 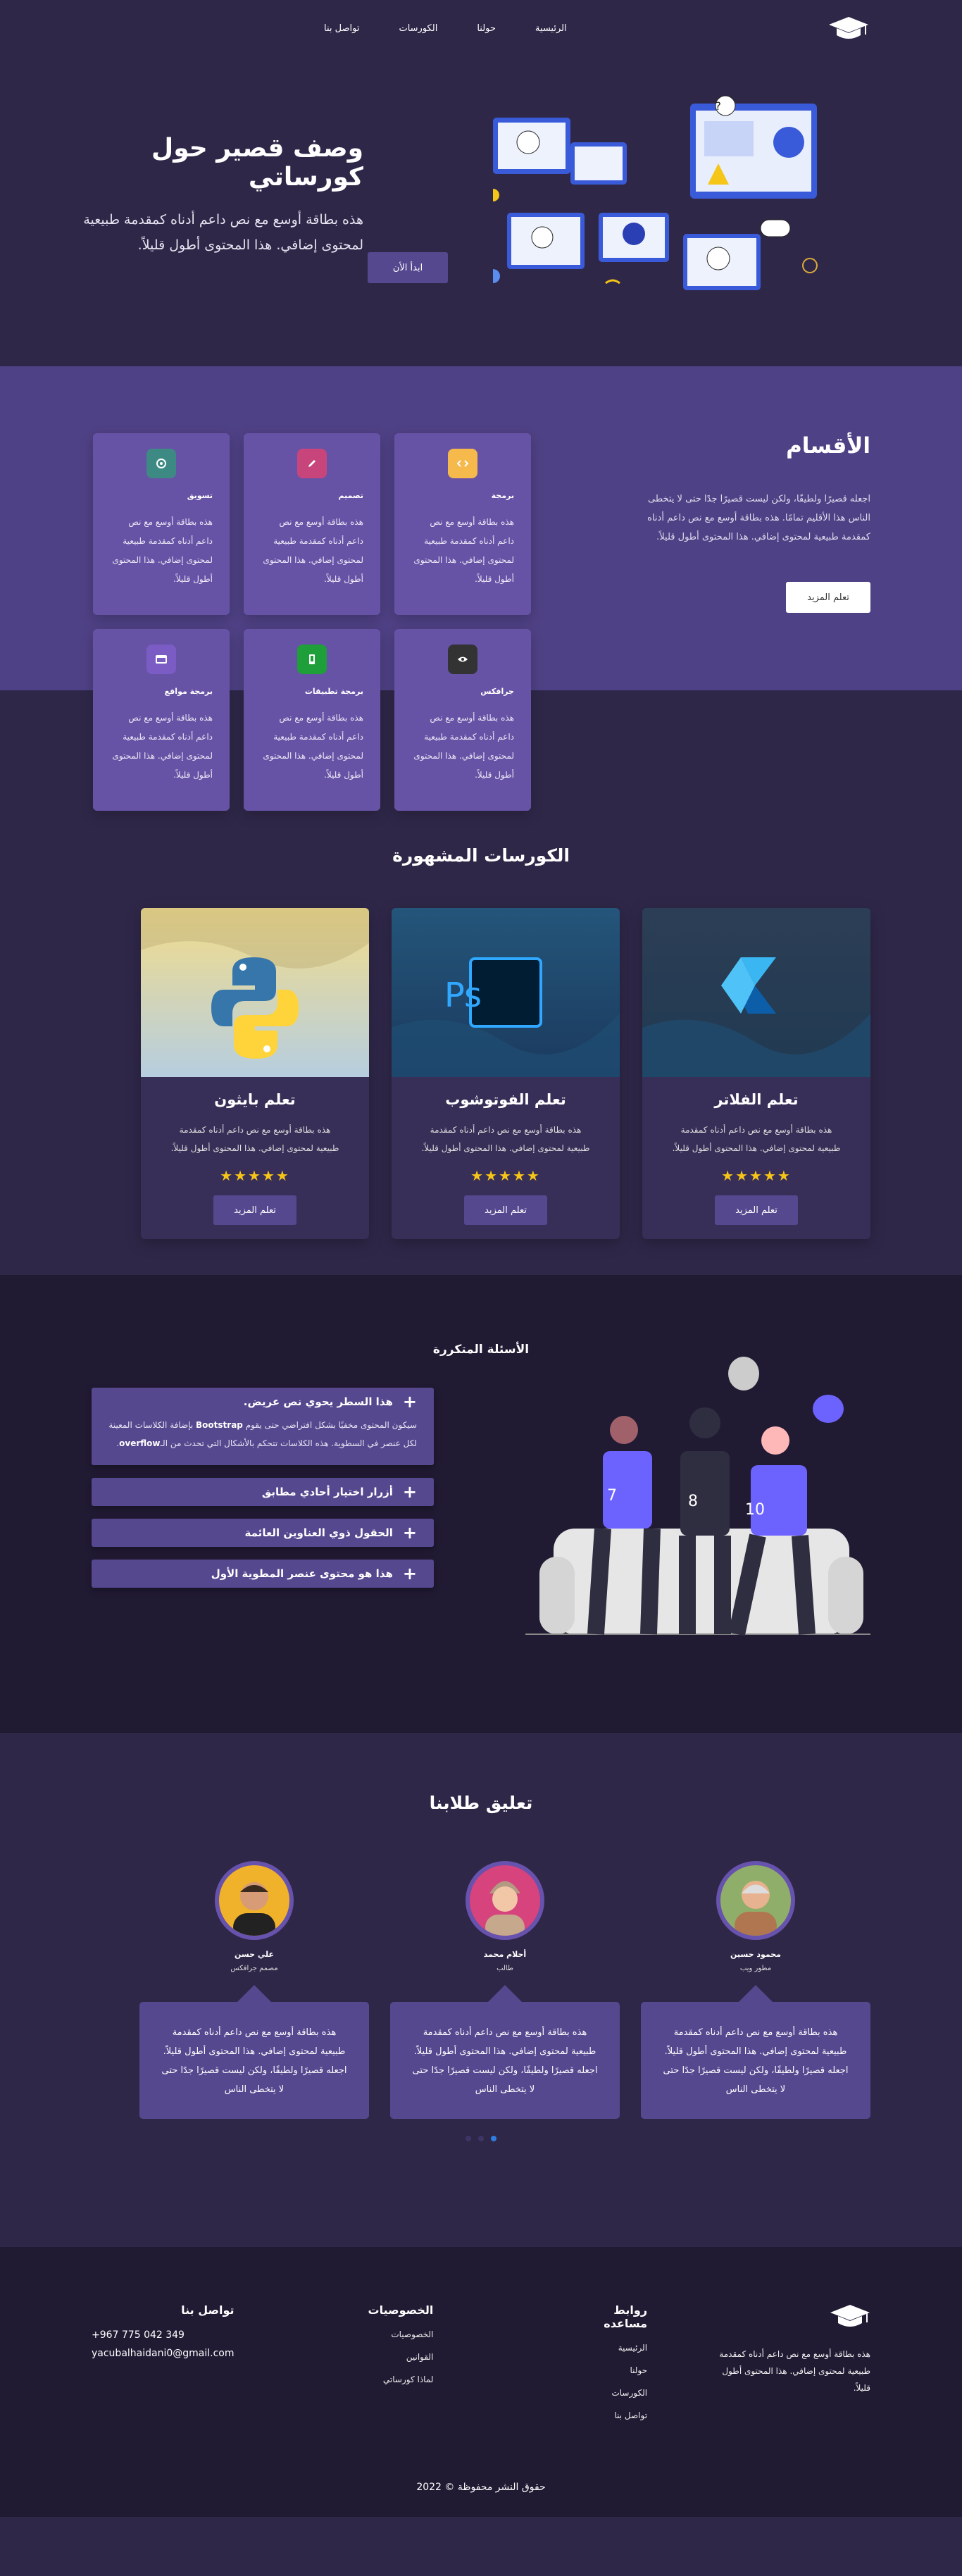 I want to click on course-title: تعلم بايثون, so click(x=255, y=1099).